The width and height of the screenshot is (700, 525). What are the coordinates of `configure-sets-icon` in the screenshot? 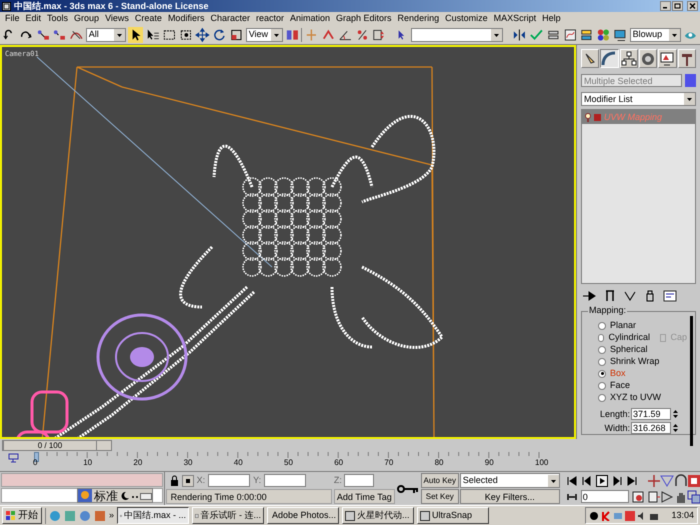 It's located at (670, 296).